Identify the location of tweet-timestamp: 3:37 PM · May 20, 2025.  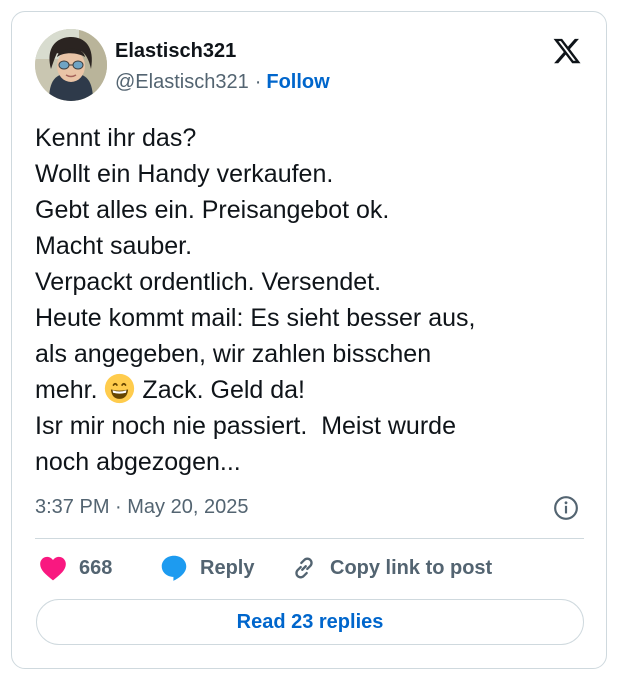
(141, 507).